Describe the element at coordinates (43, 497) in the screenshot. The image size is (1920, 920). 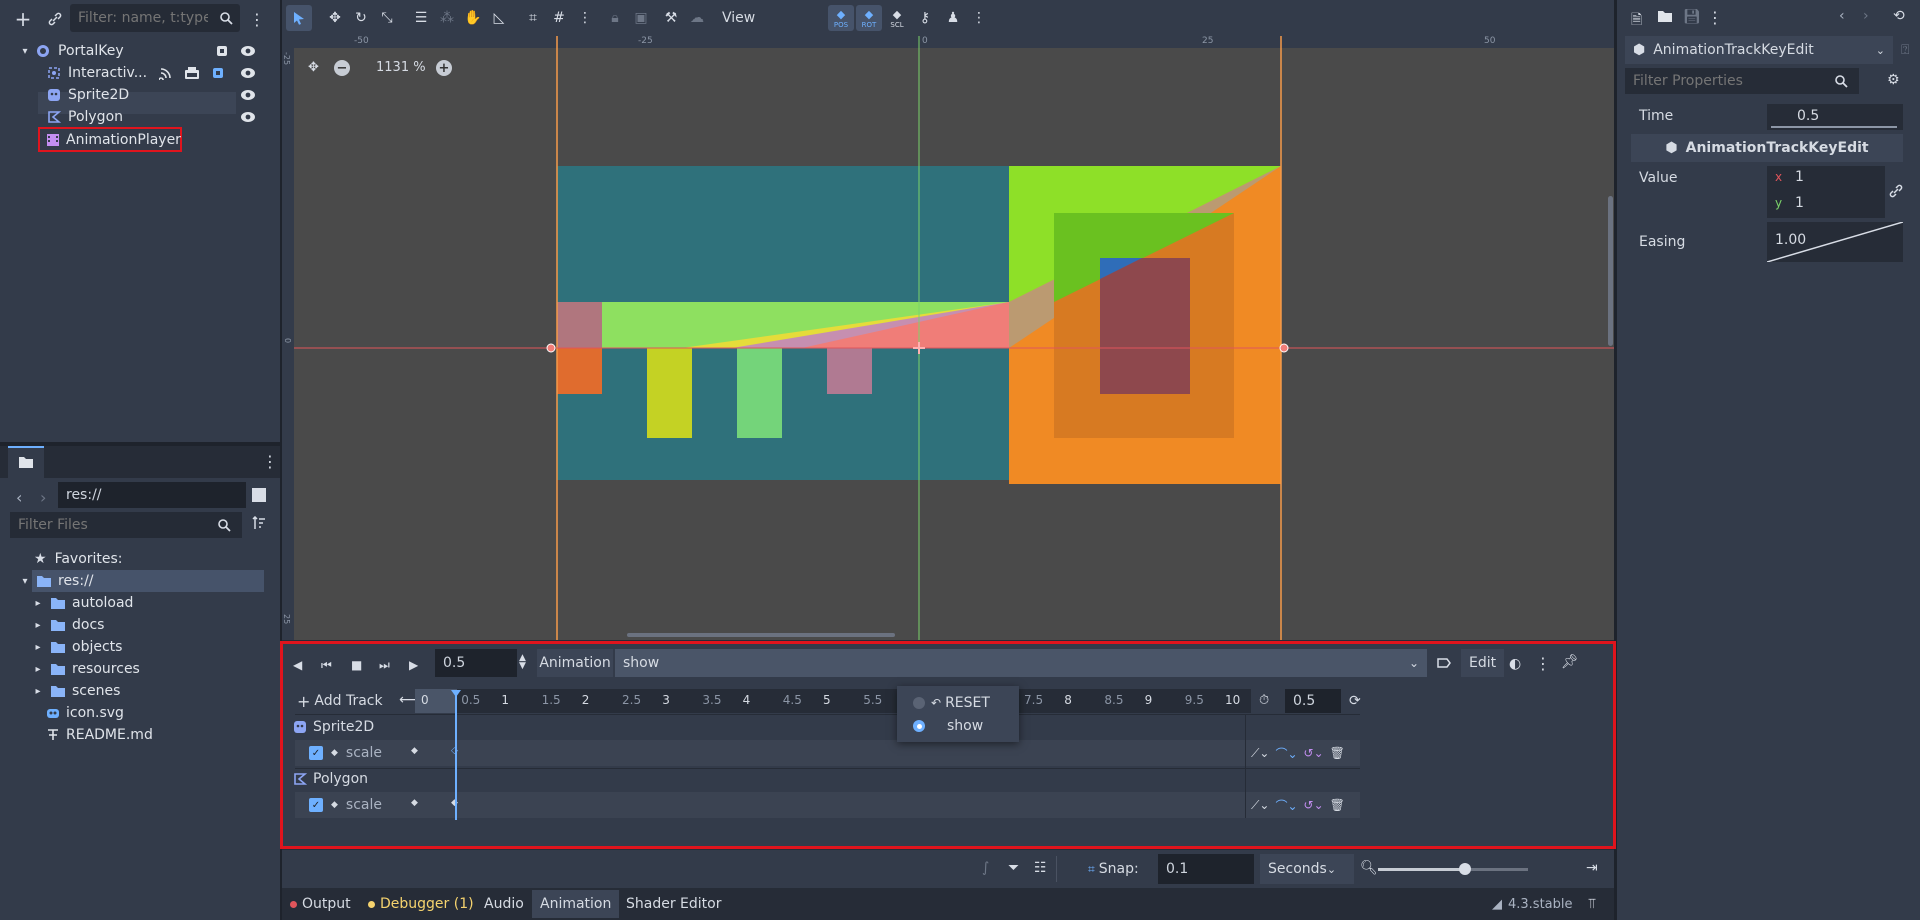
I see `forward-arrow-icon: ›` at that location.